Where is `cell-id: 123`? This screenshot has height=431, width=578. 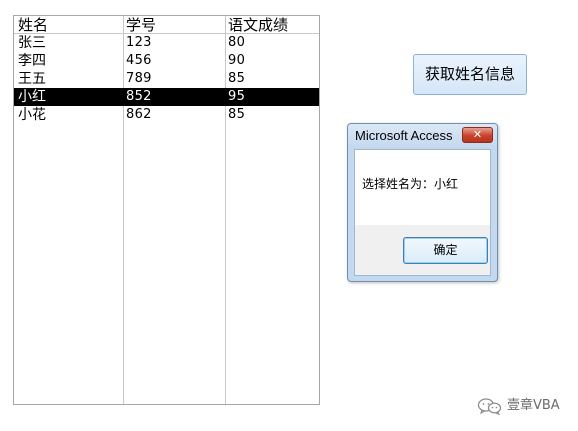
cell-id: 123 is located at coordinates (139, 42).